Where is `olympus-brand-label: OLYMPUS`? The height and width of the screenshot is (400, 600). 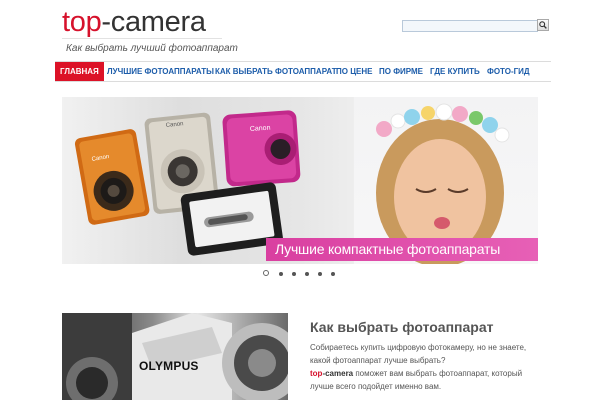 olympus-brand-label: OLYMPUS is located at coordinates (169, 366).